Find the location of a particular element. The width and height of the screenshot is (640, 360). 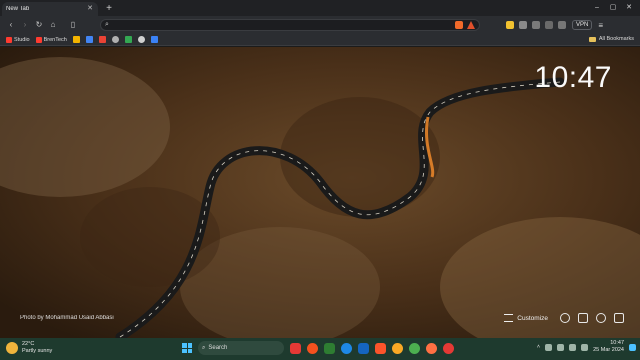

battery-icon is located at coordinates (585, 347).